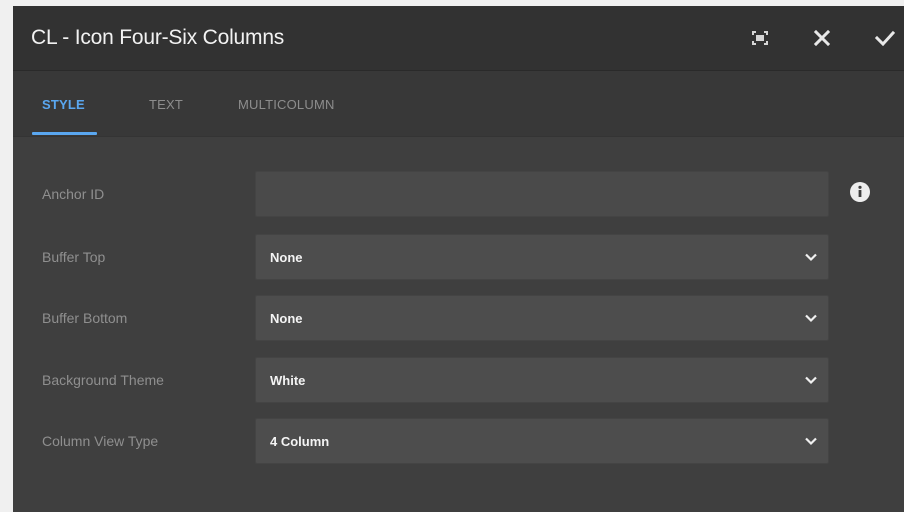 This screenshot has width=904, height=512. I want to click on column-view-type-select: 4 Column, so click(542, 441).